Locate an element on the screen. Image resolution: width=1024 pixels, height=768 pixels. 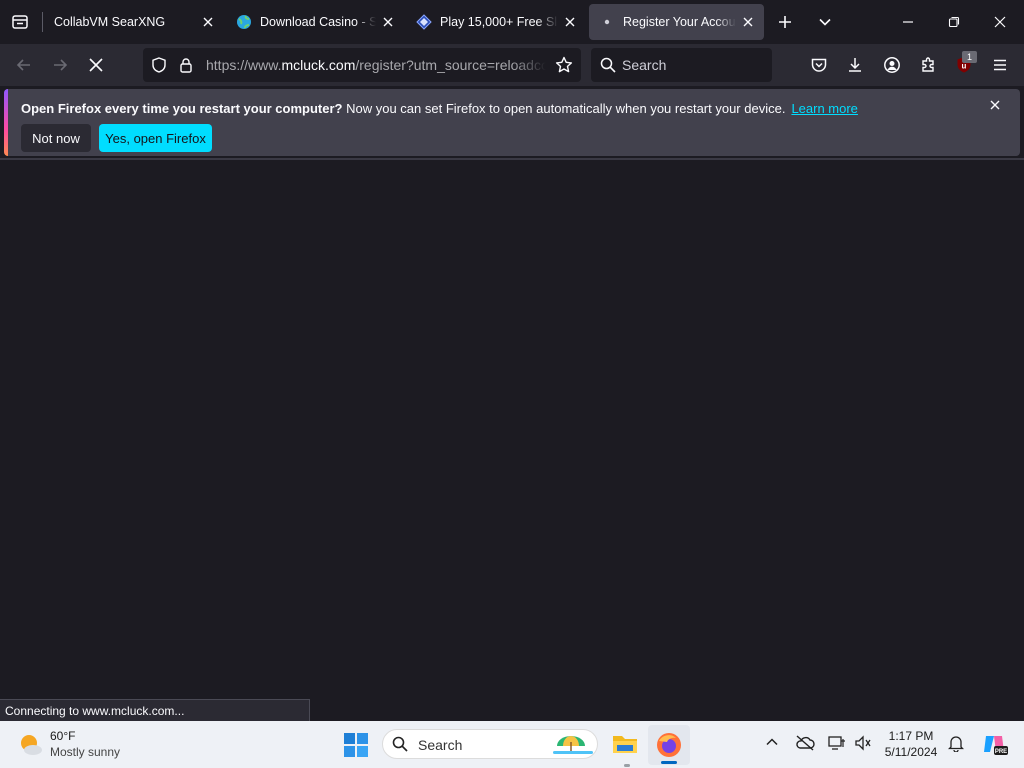
windows-logo-icon is located at coordinates (356, 745).